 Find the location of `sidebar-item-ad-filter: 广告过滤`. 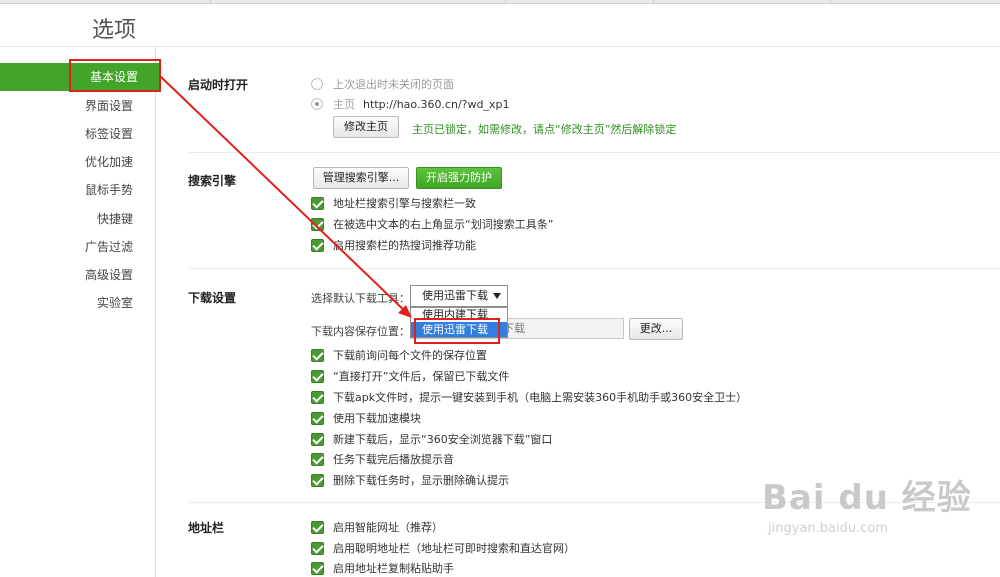

sidebar-item-ad-filter: 广告过滤 is located at coordinates (109, 247).